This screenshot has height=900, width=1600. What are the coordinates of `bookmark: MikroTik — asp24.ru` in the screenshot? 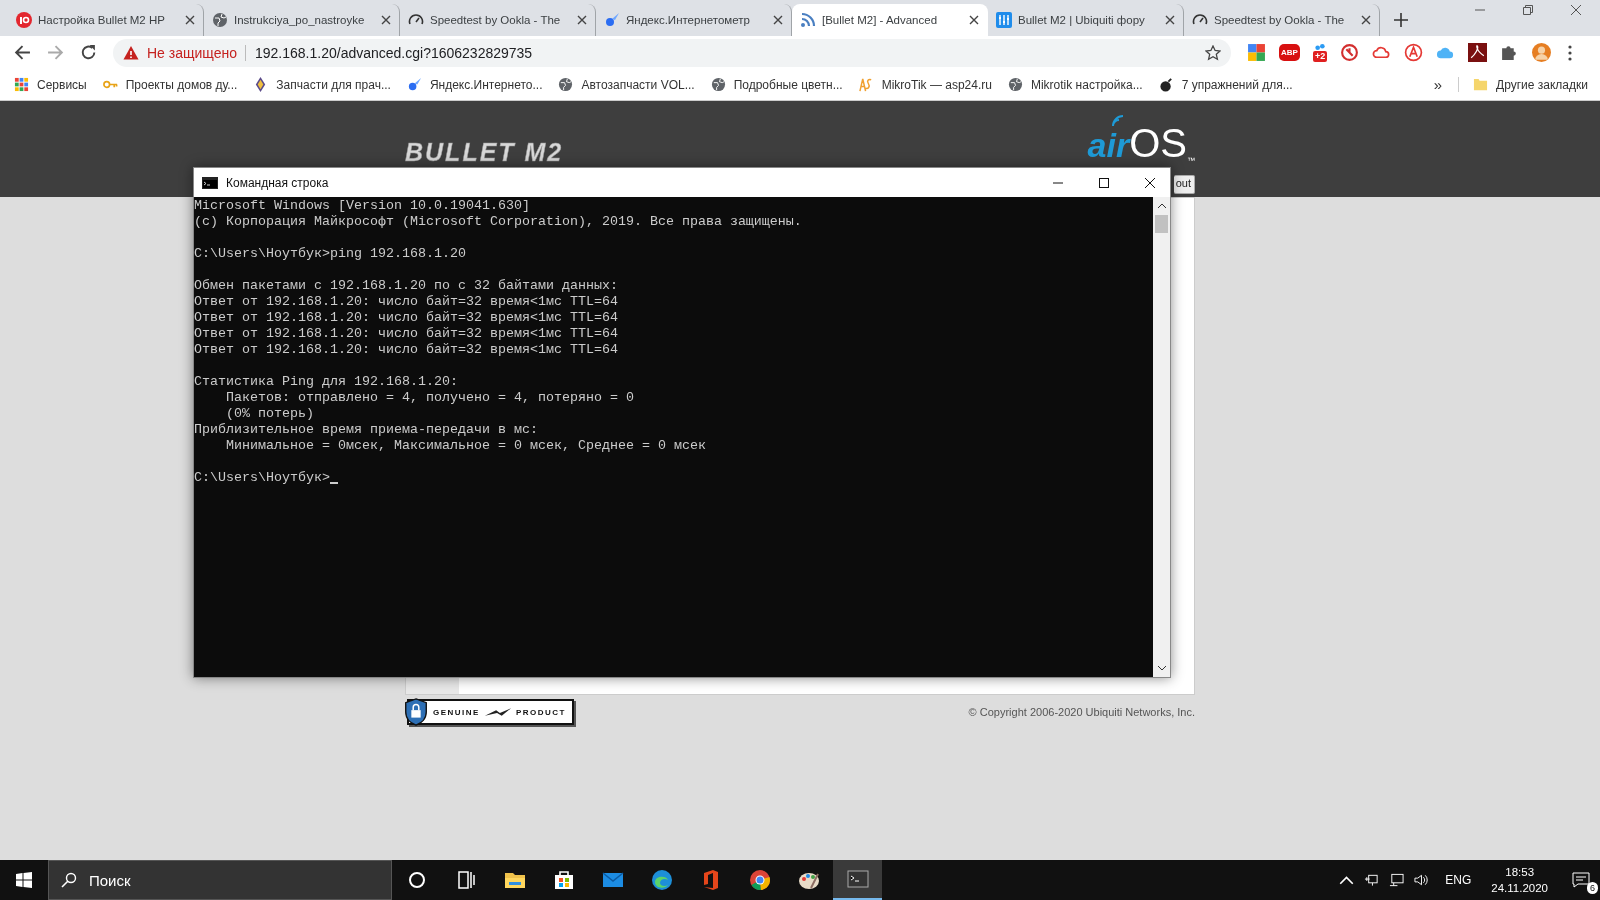 It's located at (925, 84).